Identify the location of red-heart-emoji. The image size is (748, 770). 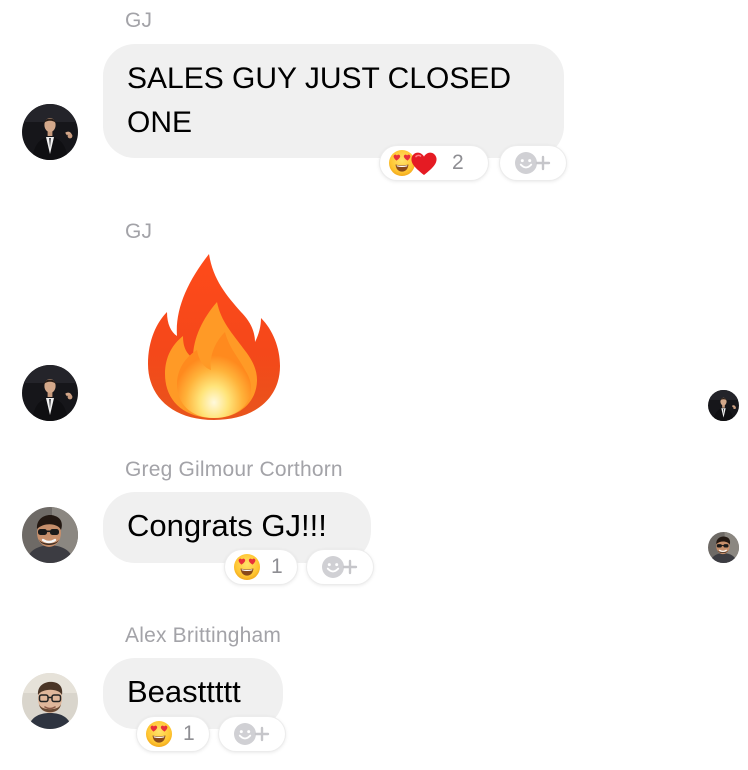
(424, 163).